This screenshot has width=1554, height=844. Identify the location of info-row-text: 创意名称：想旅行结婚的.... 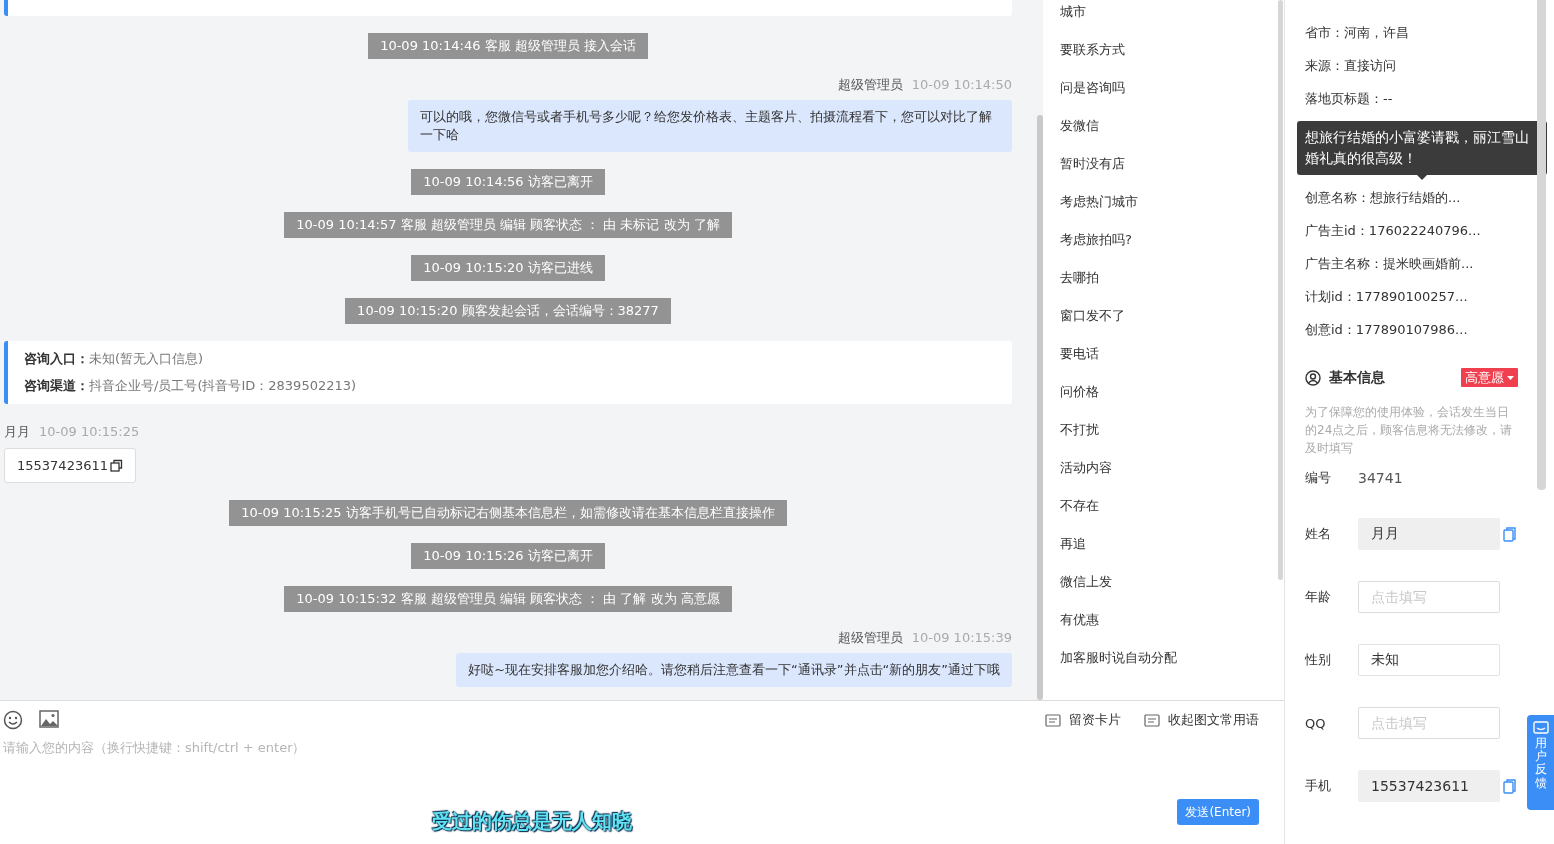
(1383, 198).